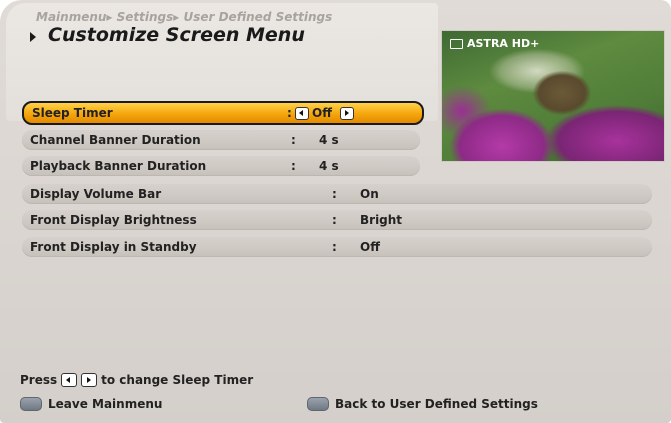  I want to click on menu-item-label: Front Display in Standby, so click(113, 247).